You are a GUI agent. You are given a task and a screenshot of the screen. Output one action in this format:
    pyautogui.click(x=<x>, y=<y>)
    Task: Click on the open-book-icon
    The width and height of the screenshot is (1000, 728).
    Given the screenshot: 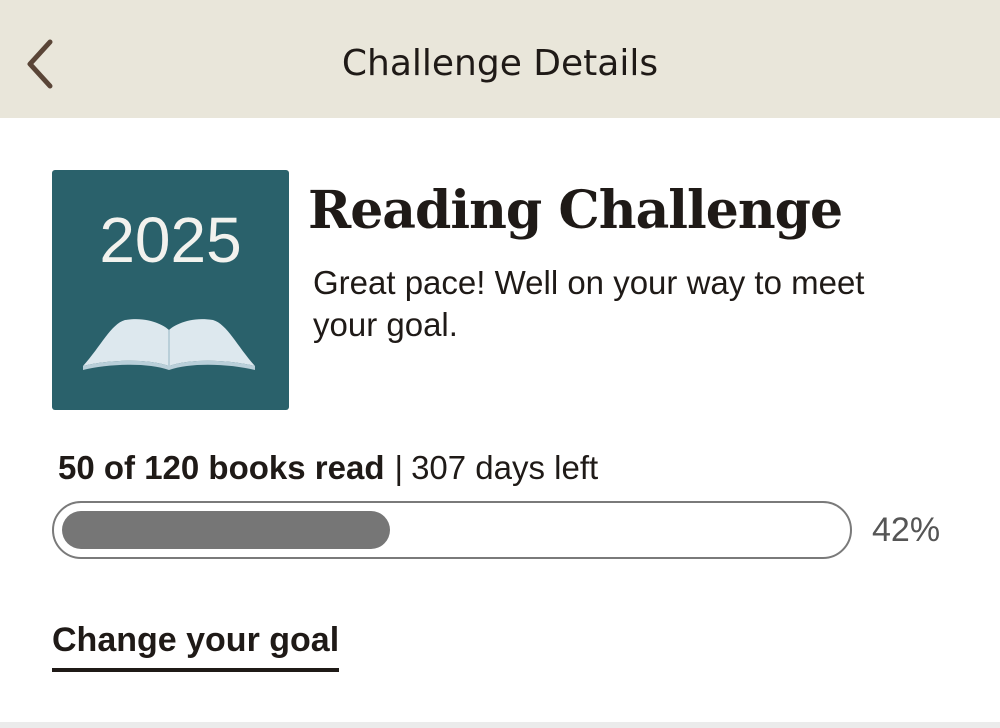 What is the action you would take?
    pyautogui.click(x=169, y=344)
    